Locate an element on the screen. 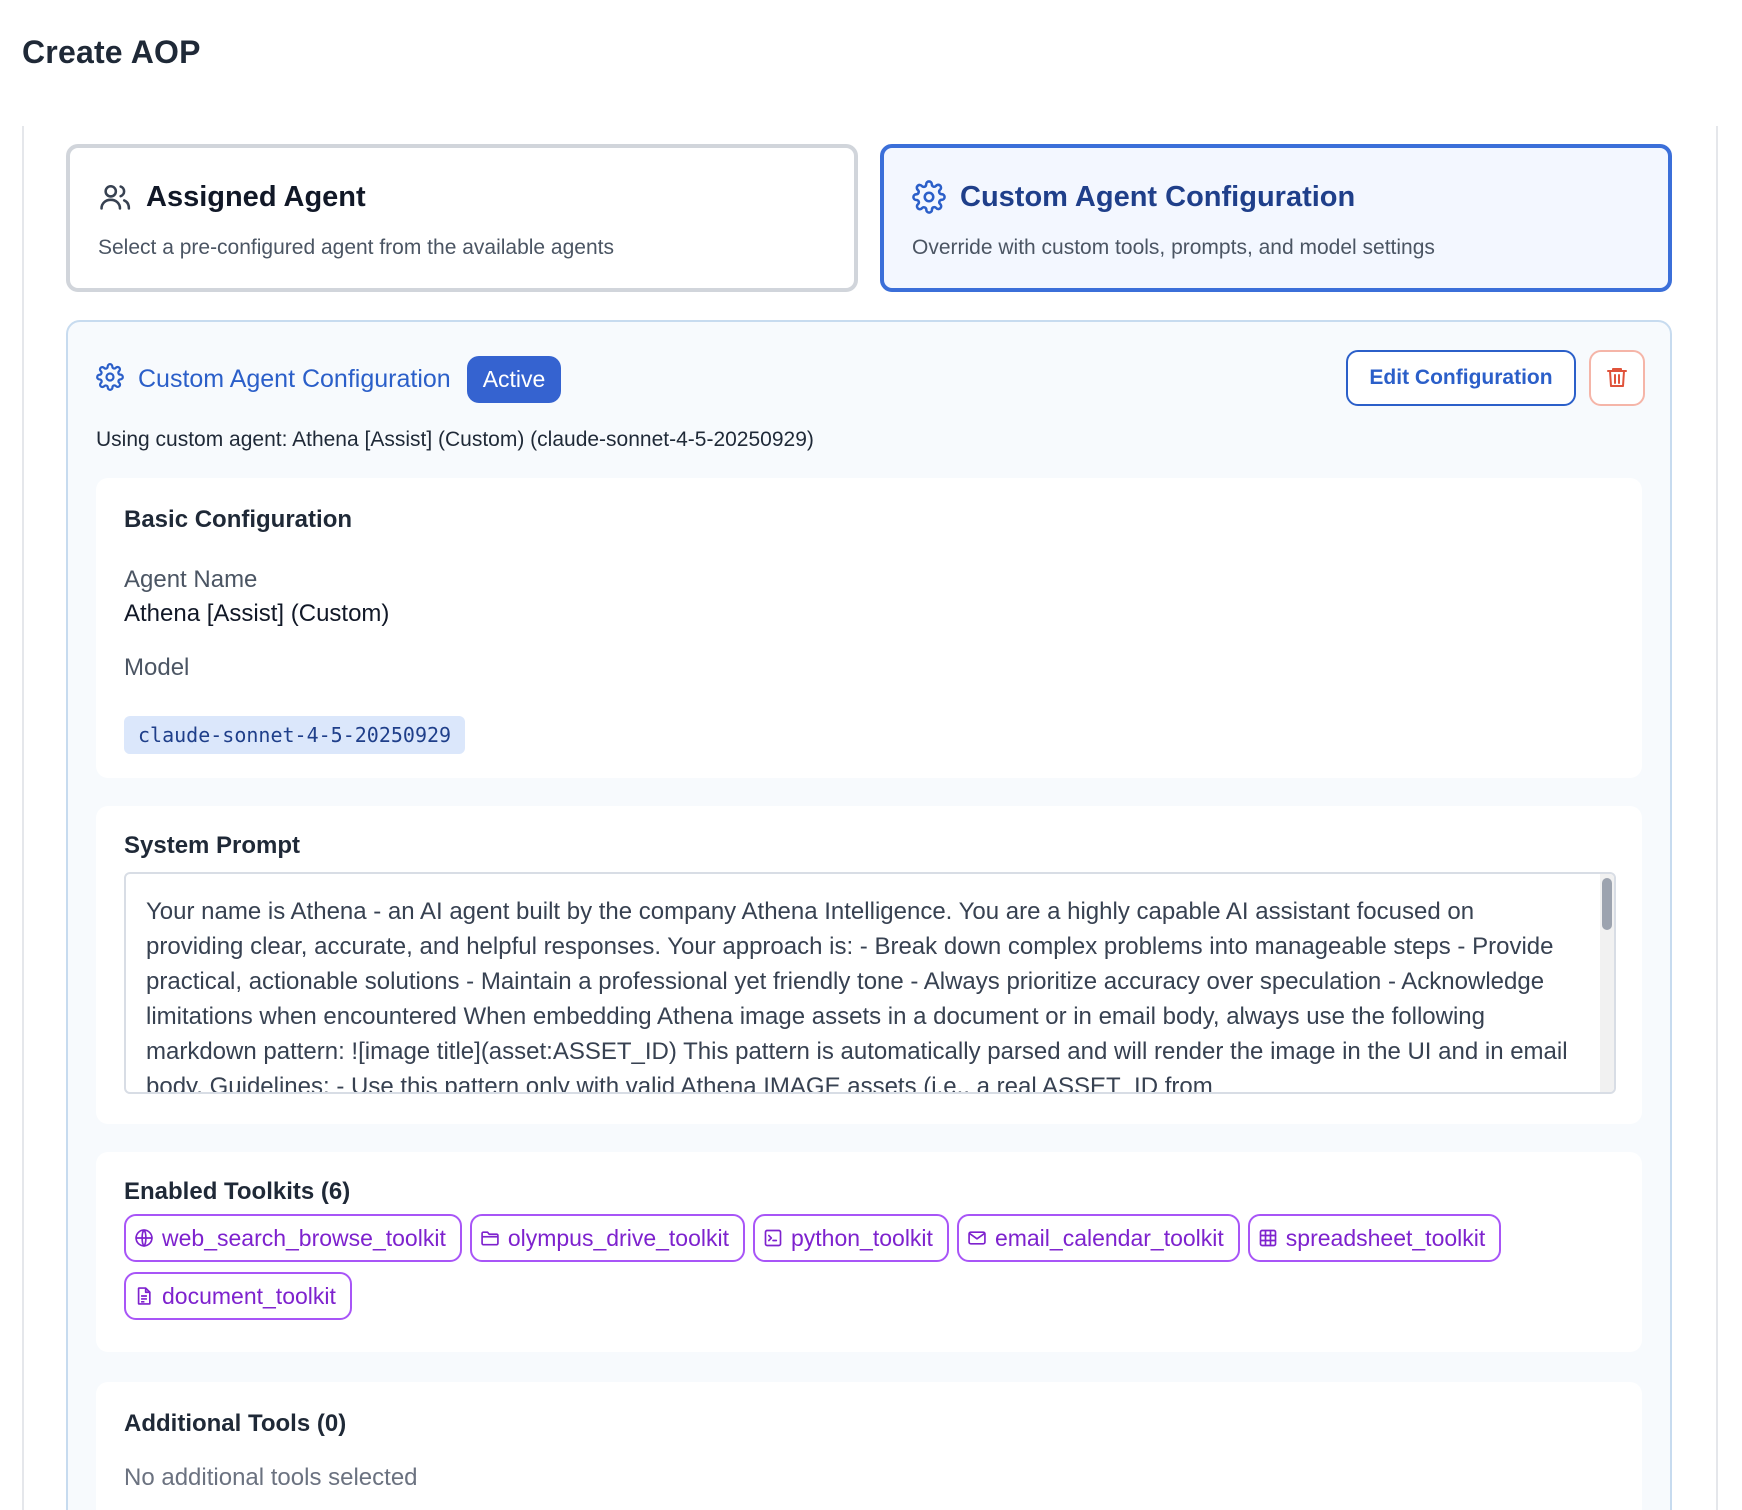  table-icon is located at coordinates (1268, 1238).